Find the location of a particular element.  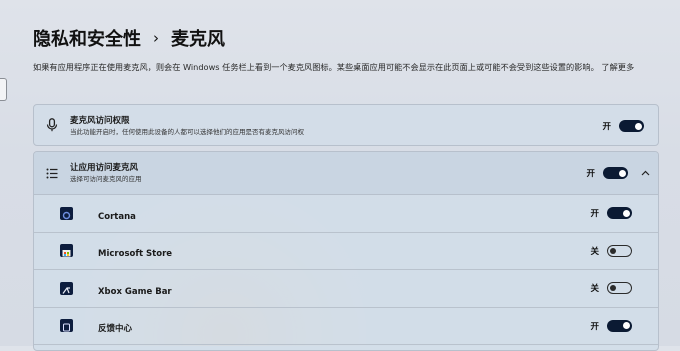

xbox-game-bar-icon is located at coordinates (66, 288).